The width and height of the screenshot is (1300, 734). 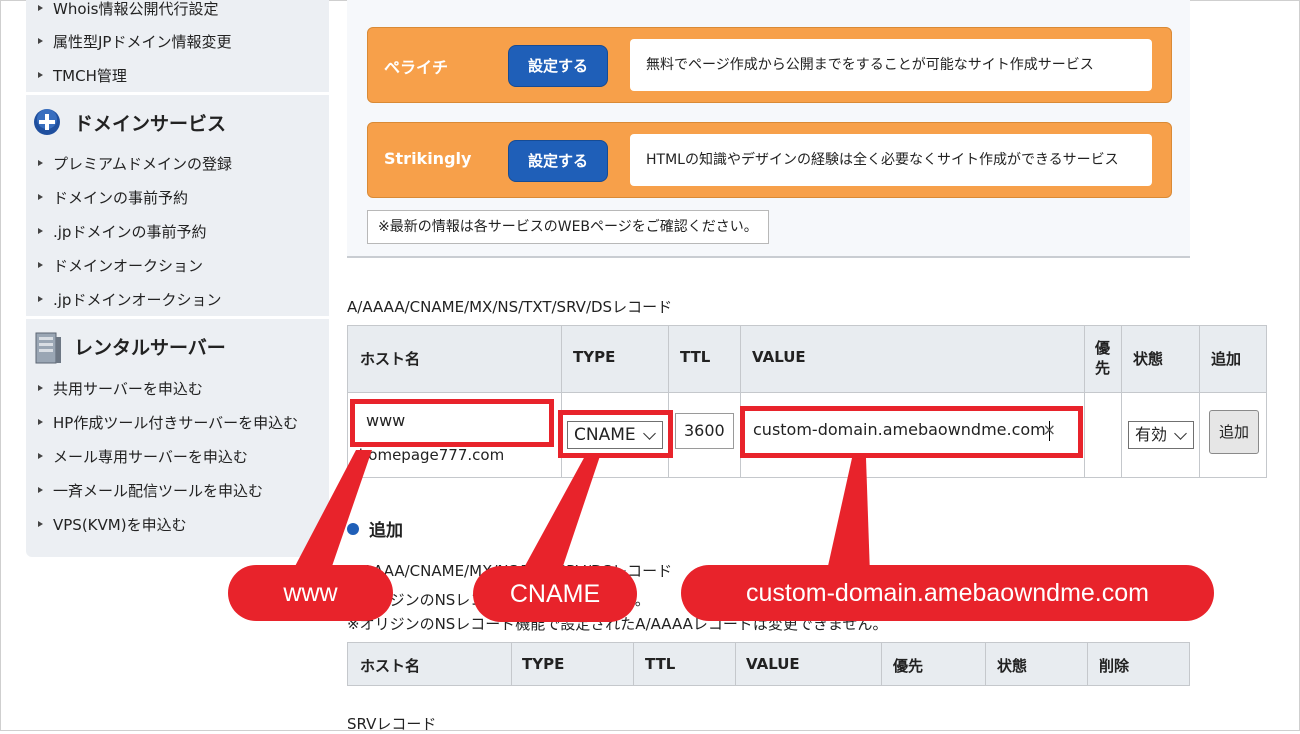 I want to click on callout-value: custom-domain.amebaowndme.com, so click(x=947, y=593).